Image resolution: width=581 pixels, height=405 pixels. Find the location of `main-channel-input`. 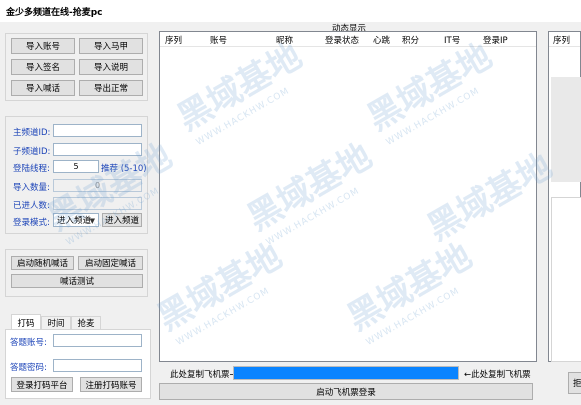

main-channel-input is located at coordinates (97, 130).